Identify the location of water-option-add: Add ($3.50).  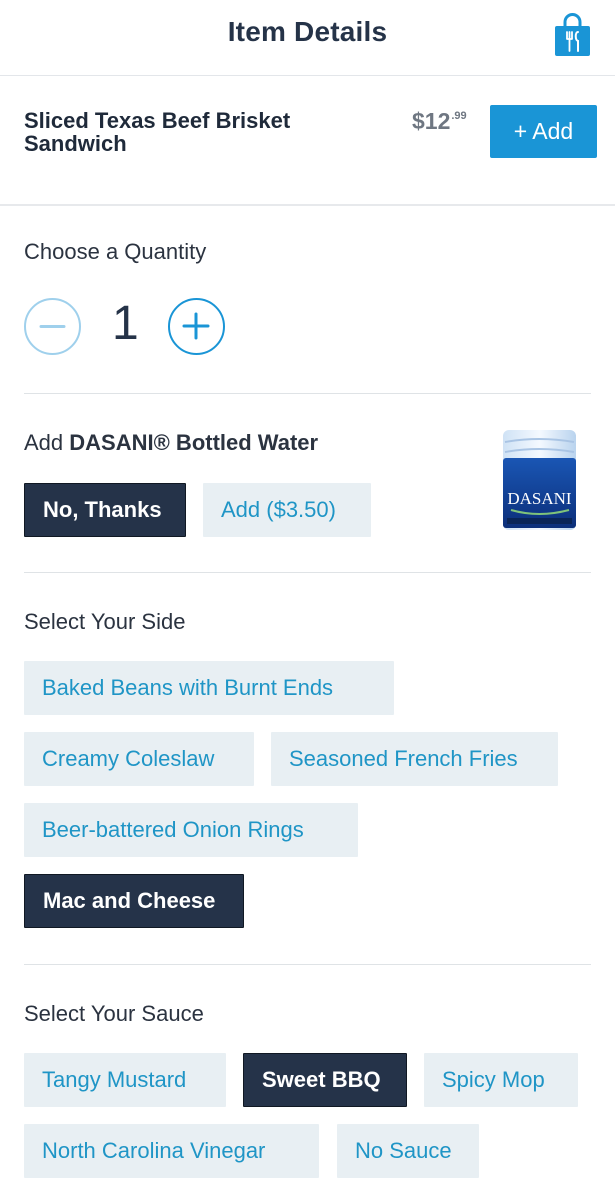
(287, 510).